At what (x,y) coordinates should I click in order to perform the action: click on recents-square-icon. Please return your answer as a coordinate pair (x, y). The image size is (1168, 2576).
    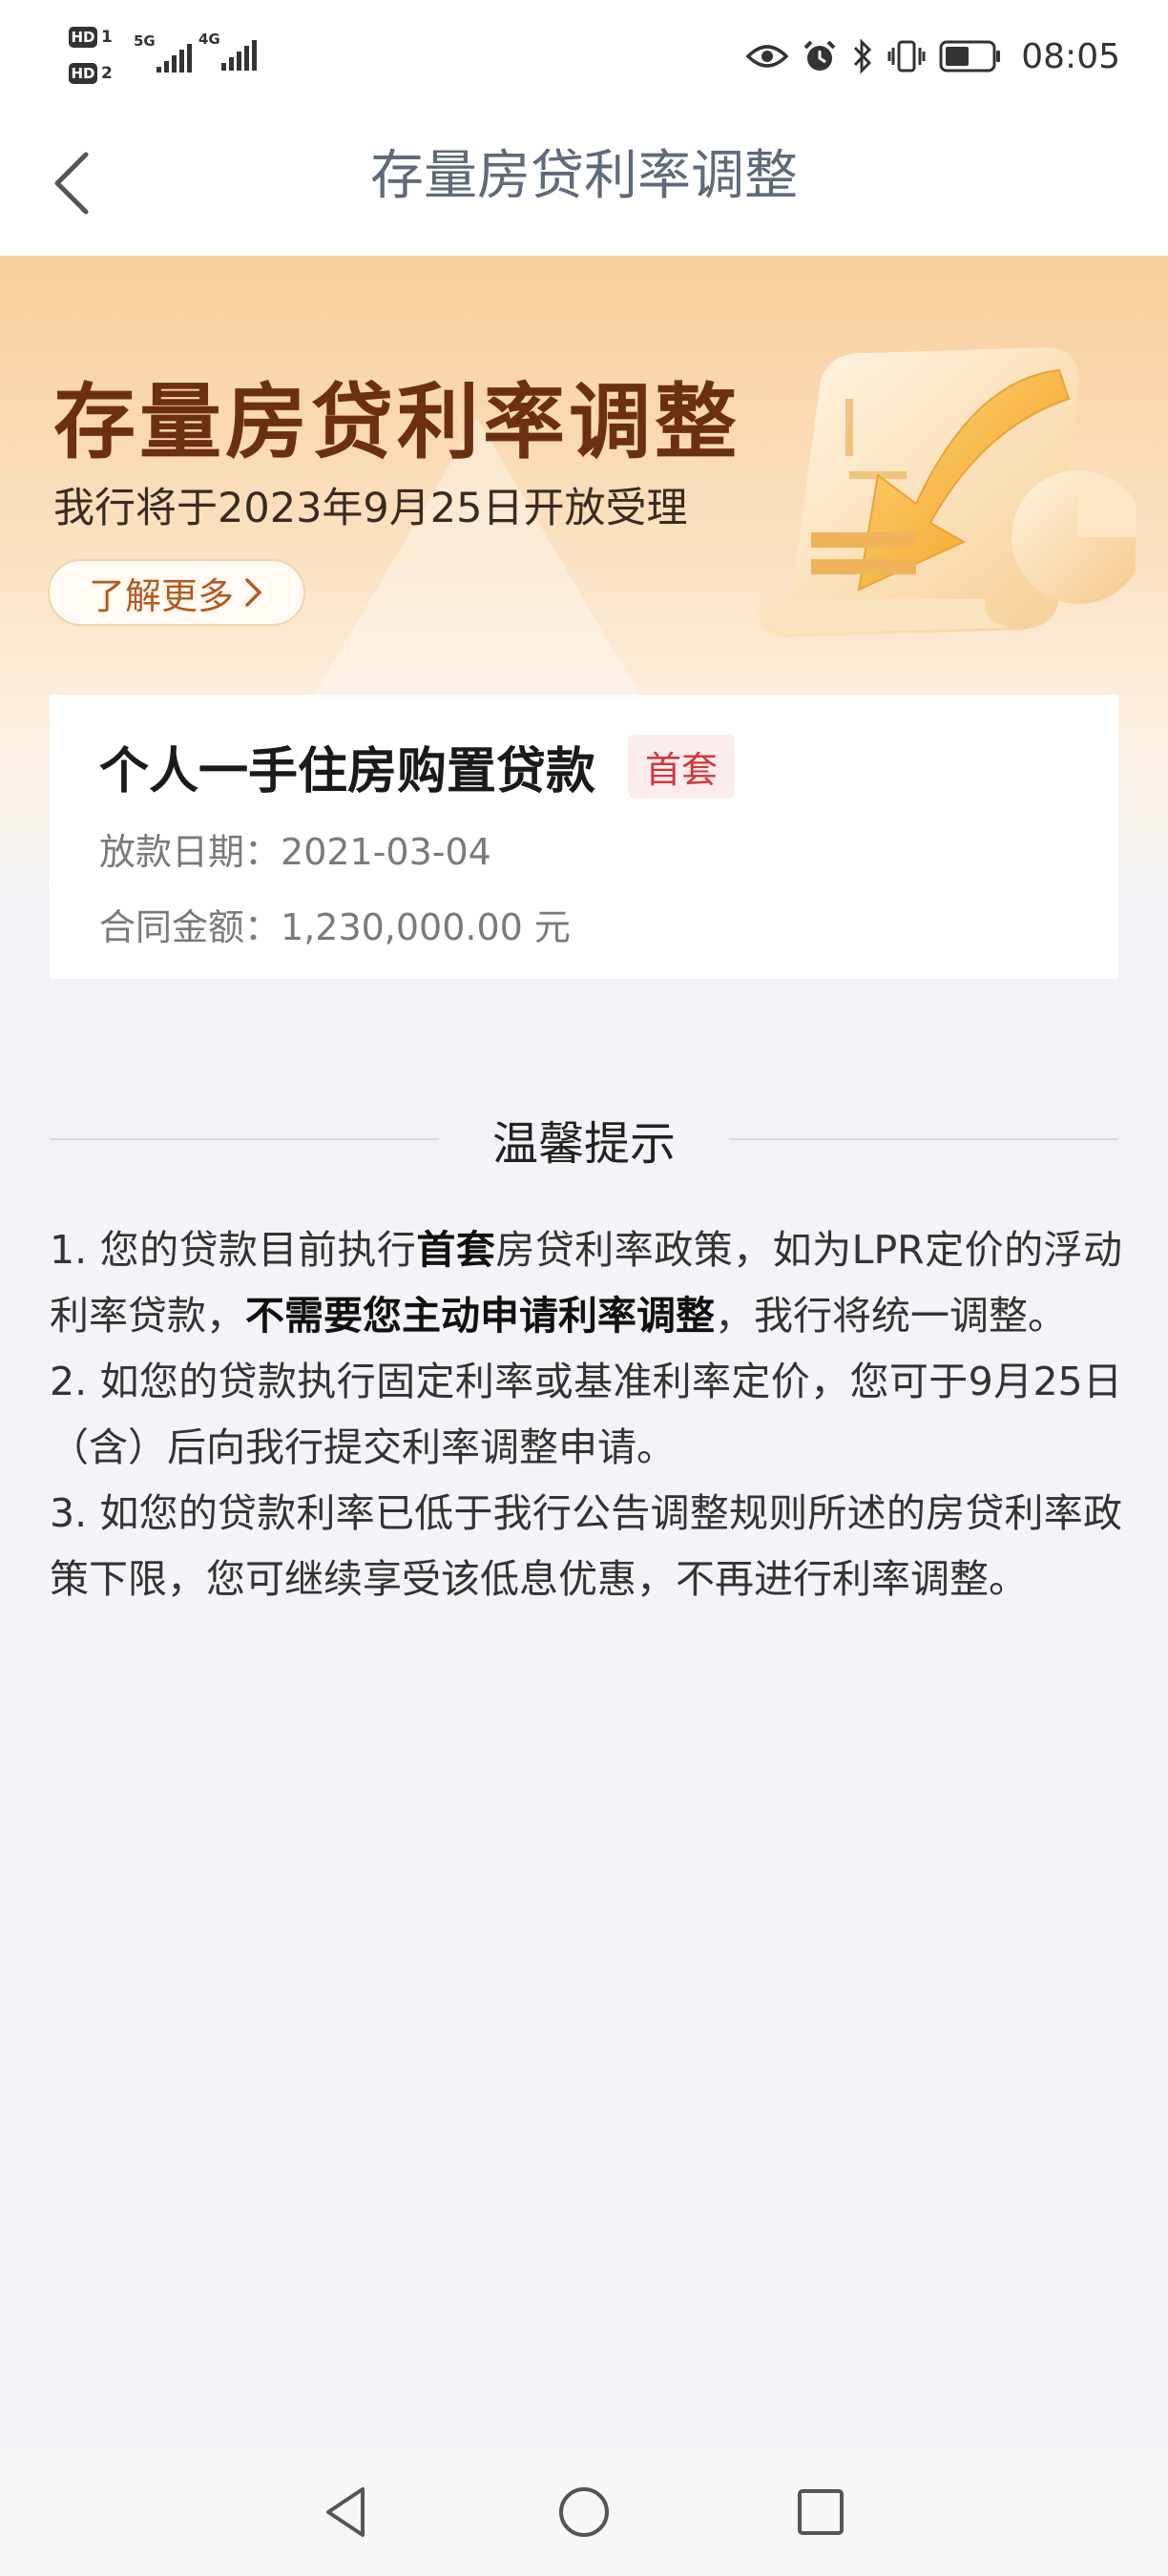
    Looking at the image, I should click on (821, 2512).